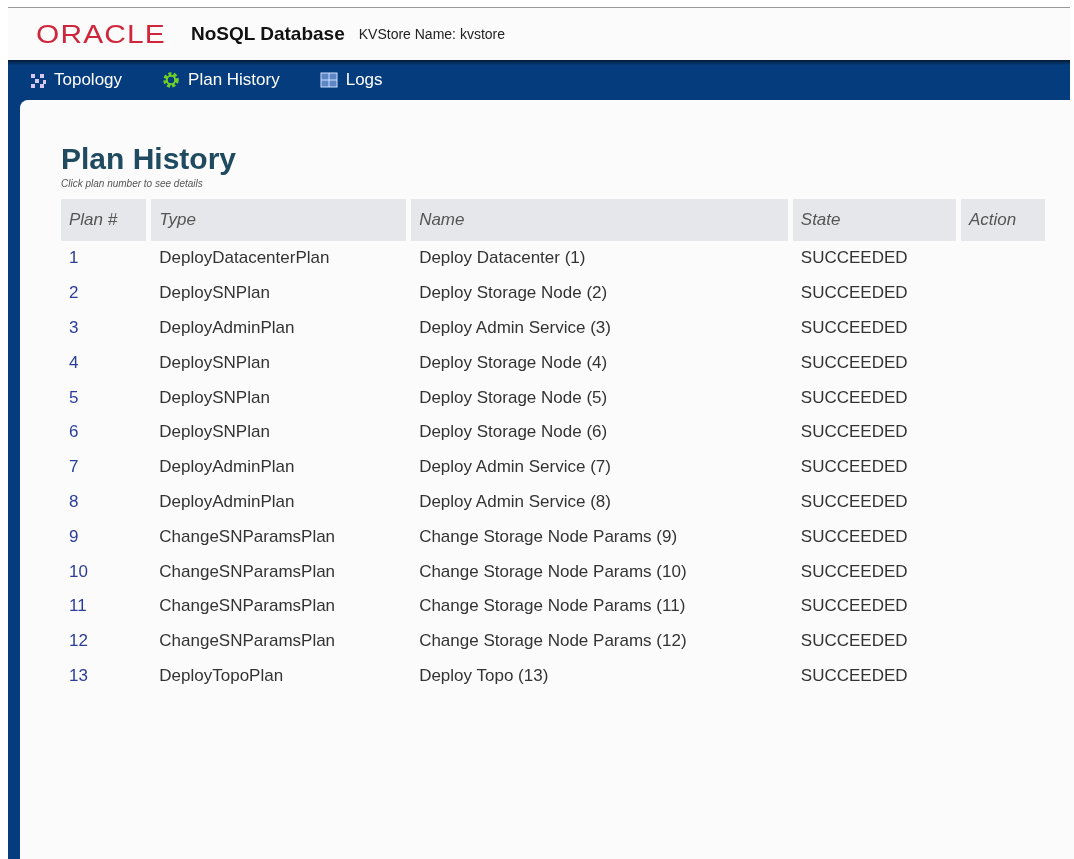  I want to click on column-header: Name, so click(599, 220).